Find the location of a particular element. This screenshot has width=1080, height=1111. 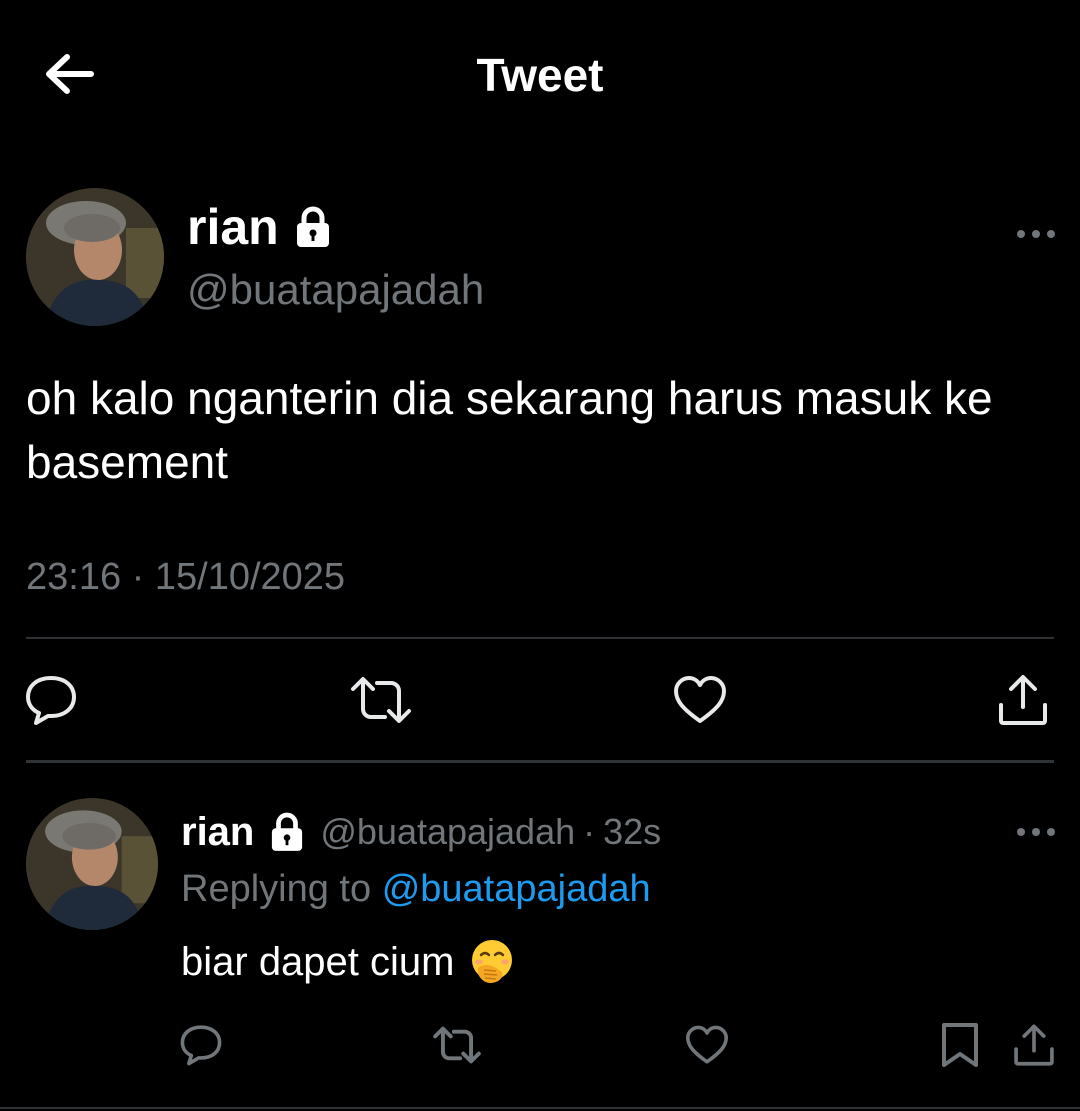

page-title: Tweet is located at coordinates (540, 75).